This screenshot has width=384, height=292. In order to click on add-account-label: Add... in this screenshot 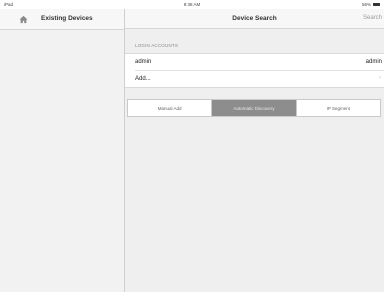, I will do `click(143, 79)`.